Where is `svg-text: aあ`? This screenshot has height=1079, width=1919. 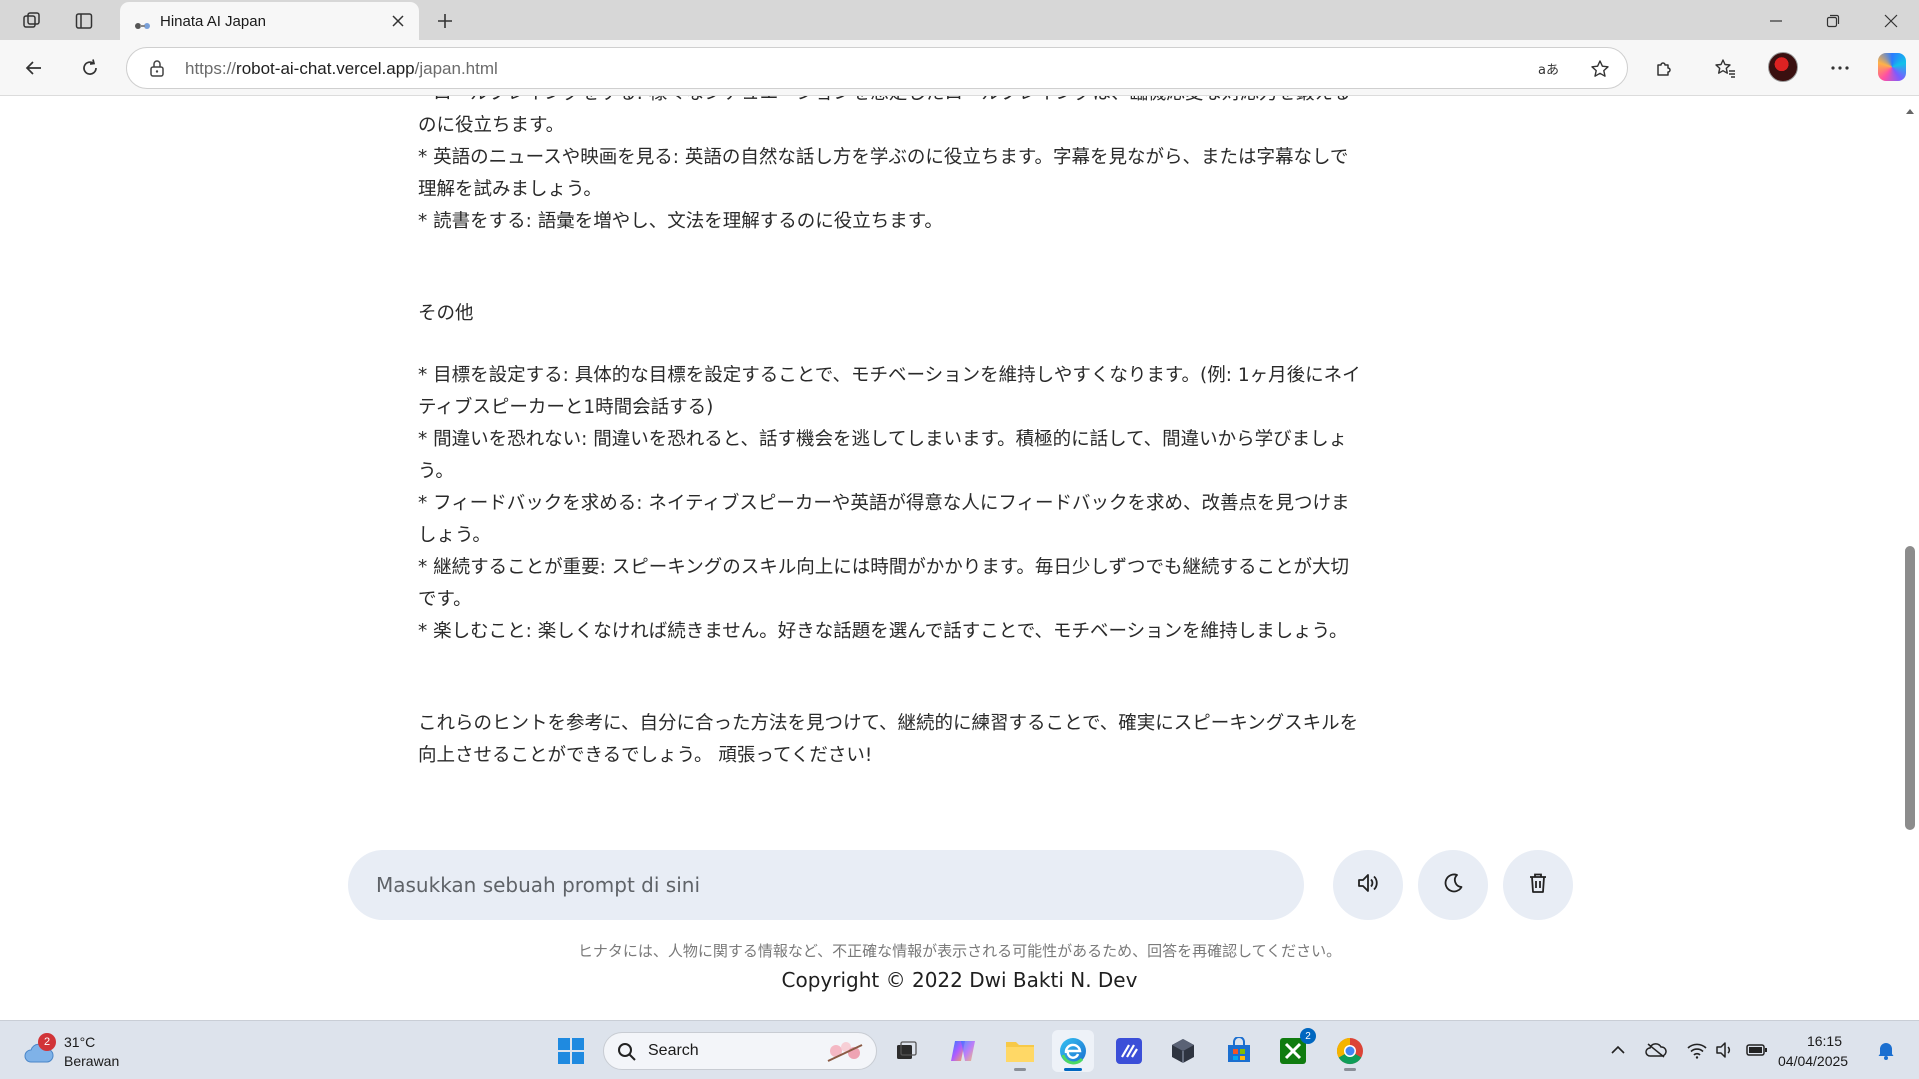
svg-text: aあ is located at coordinates (1548, 70).